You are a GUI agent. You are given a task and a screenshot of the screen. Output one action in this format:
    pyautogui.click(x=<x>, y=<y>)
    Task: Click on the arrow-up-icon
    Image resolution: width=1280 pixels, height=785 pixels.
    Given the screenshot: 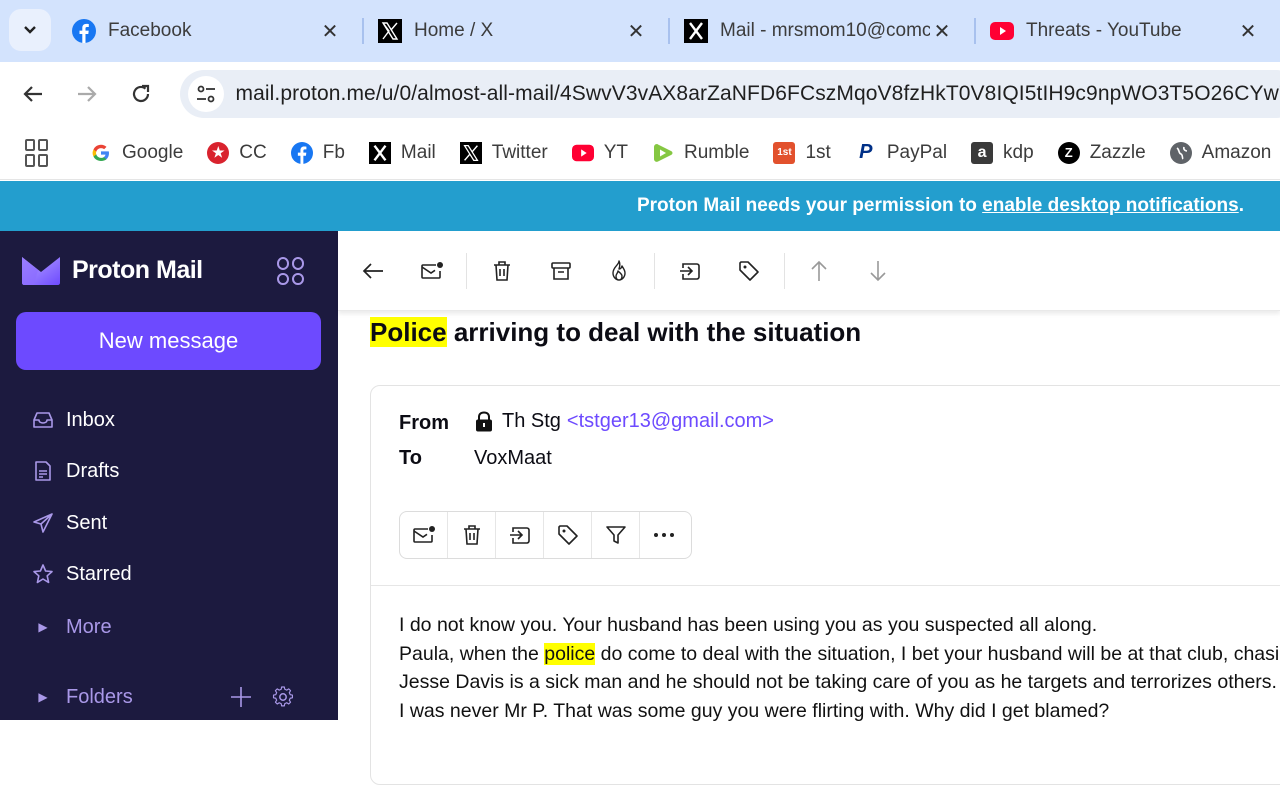 What is the action you would take?
    pyautogui.click(x=819, y=270)
    